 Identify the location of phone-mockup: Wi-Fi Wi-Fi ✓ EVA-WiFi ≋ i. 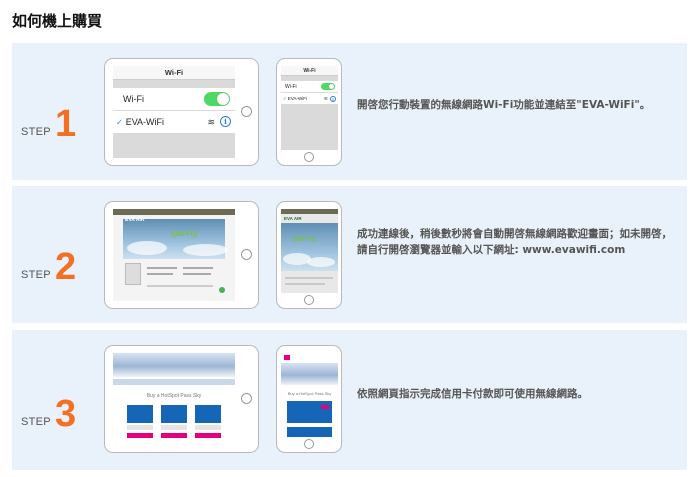
(309, 112).